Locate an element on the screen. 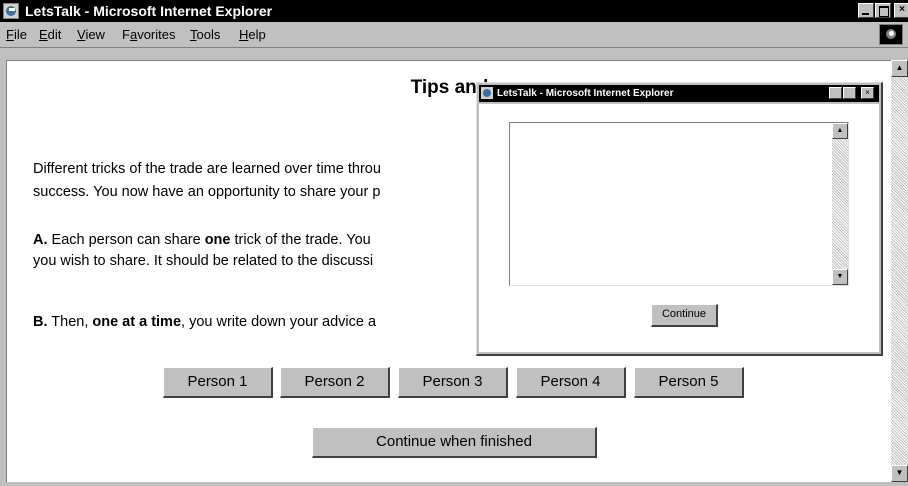  page-vertical-scrollbar: ▲ ▼ is located at coordinates (899, 271).